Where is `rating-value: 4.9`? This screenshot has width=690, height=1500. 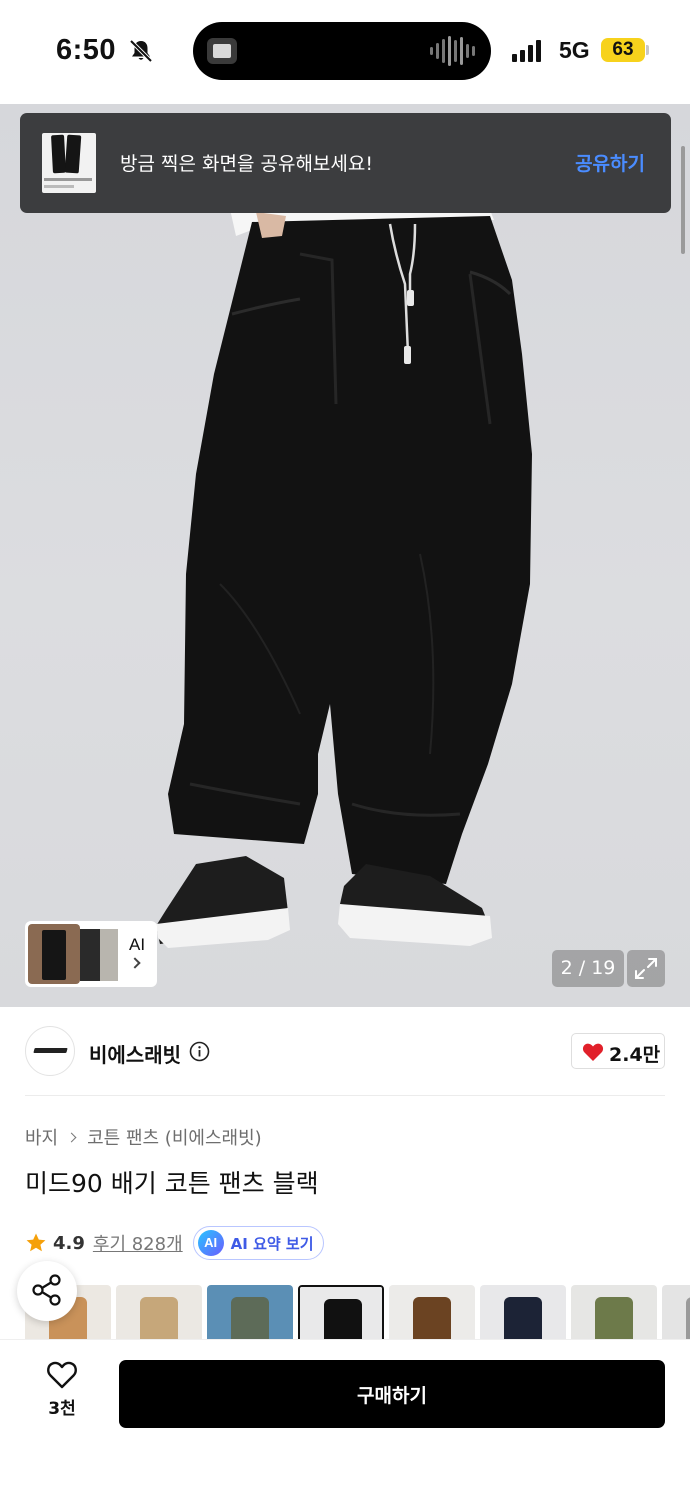 rating-value: 4.9 is located at coordinates (69, 1243).